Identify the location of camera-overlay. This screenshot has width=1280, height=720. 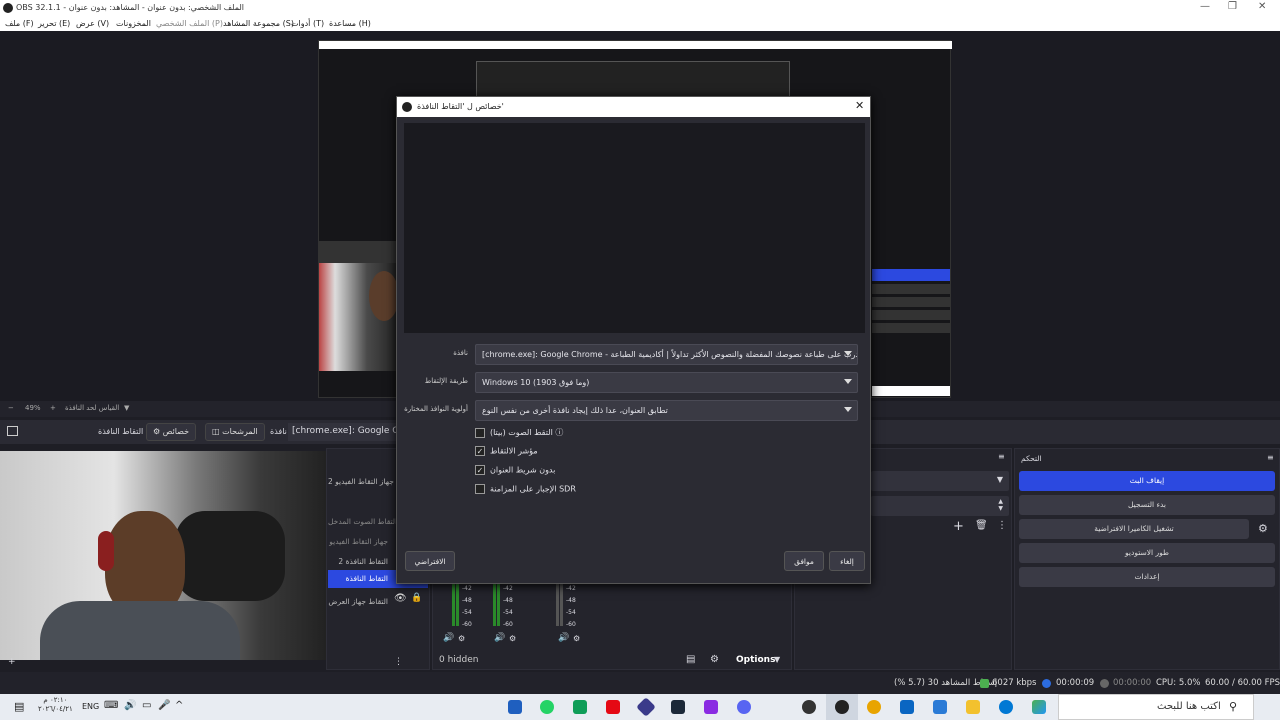
(163, 555).